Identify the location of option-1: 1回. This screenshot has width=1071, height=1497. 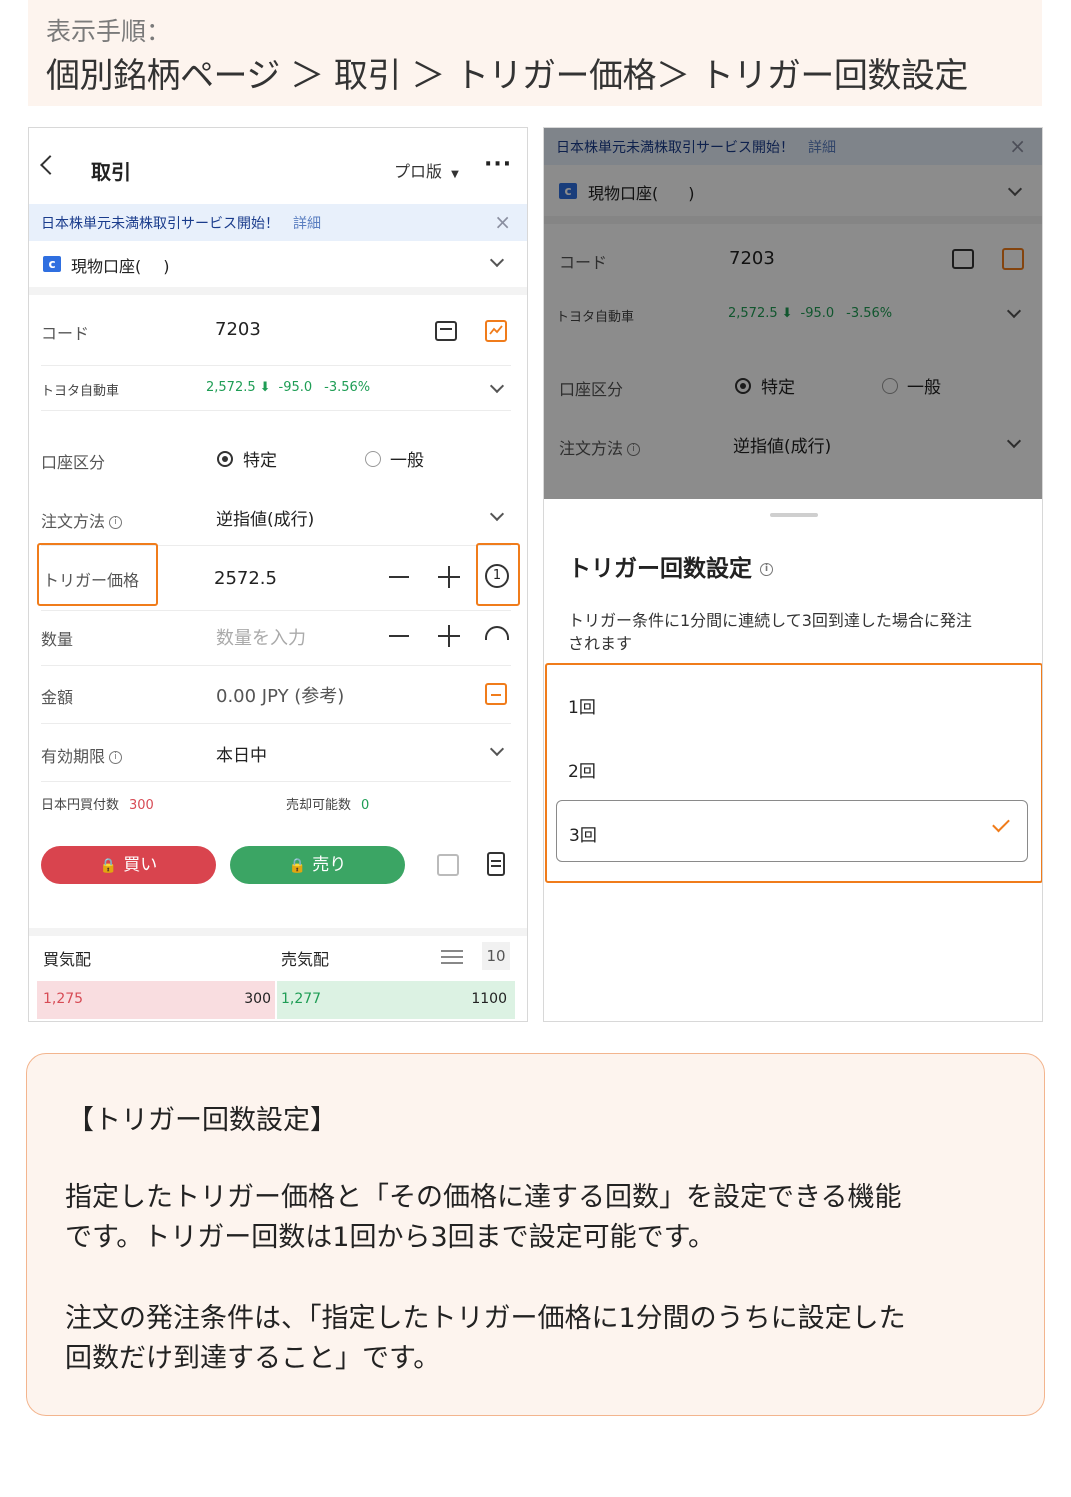
(792, 704).